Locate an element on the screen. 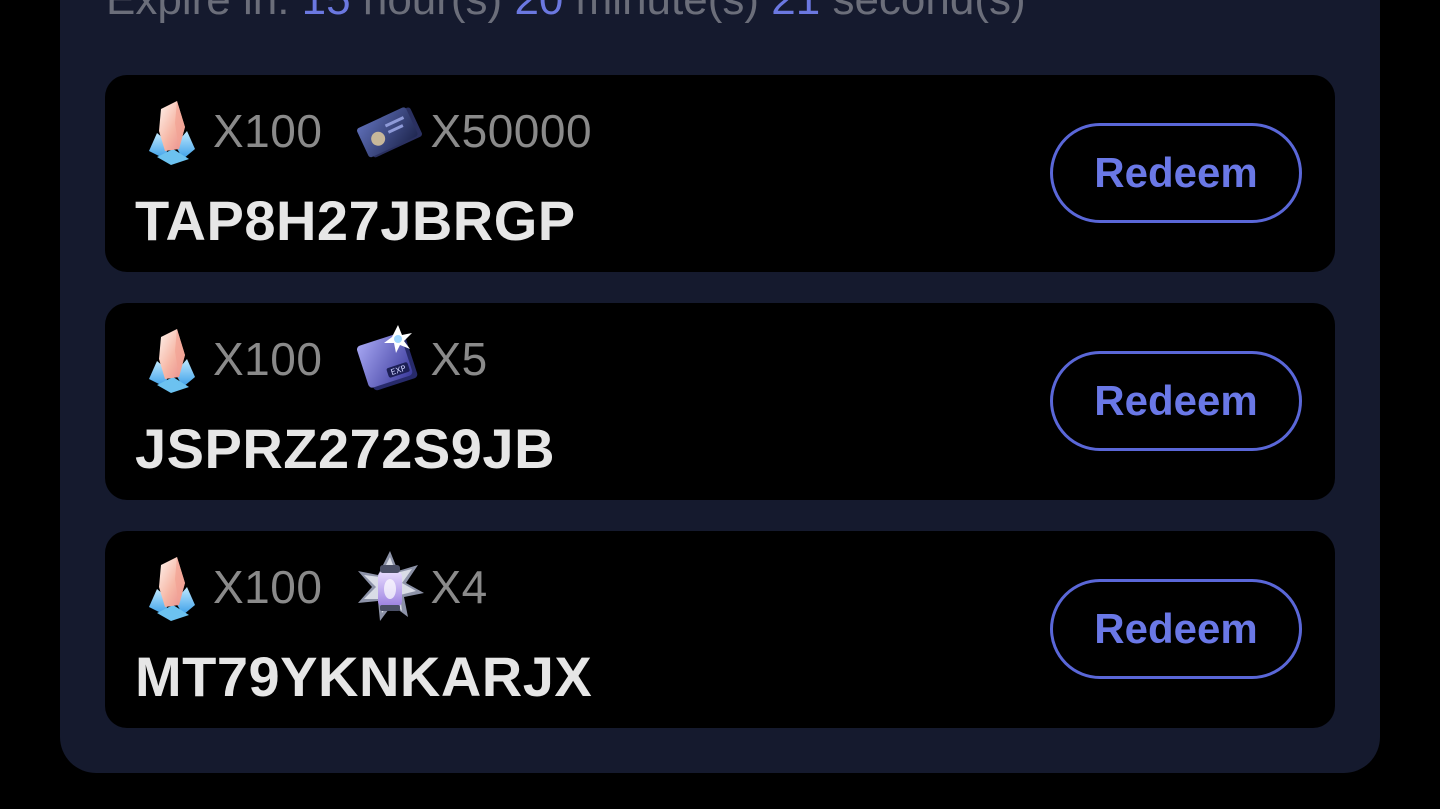 Image resolution: width=1440 pixels, height=809 pixels. exp-book-icon: EXP is located at coordinates (387, 358).